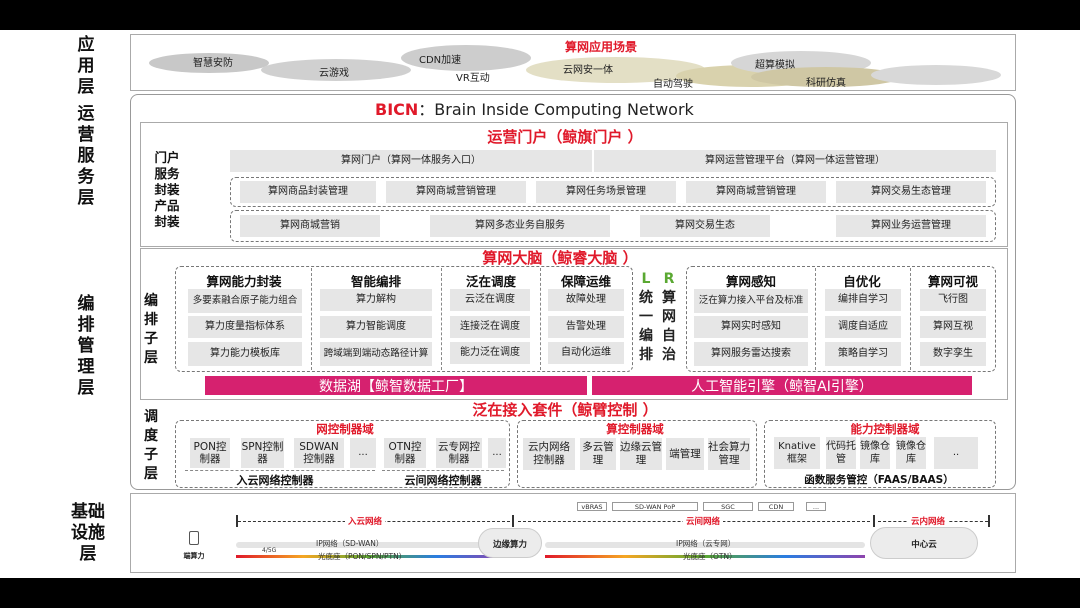 The width and height of the screenshot is (1080, 608). What do you see at coordinates (350, 543) in the screenshot?
I see `ip-label-in: IP网络（SD-WAN）` at bounding box center [350, 543].